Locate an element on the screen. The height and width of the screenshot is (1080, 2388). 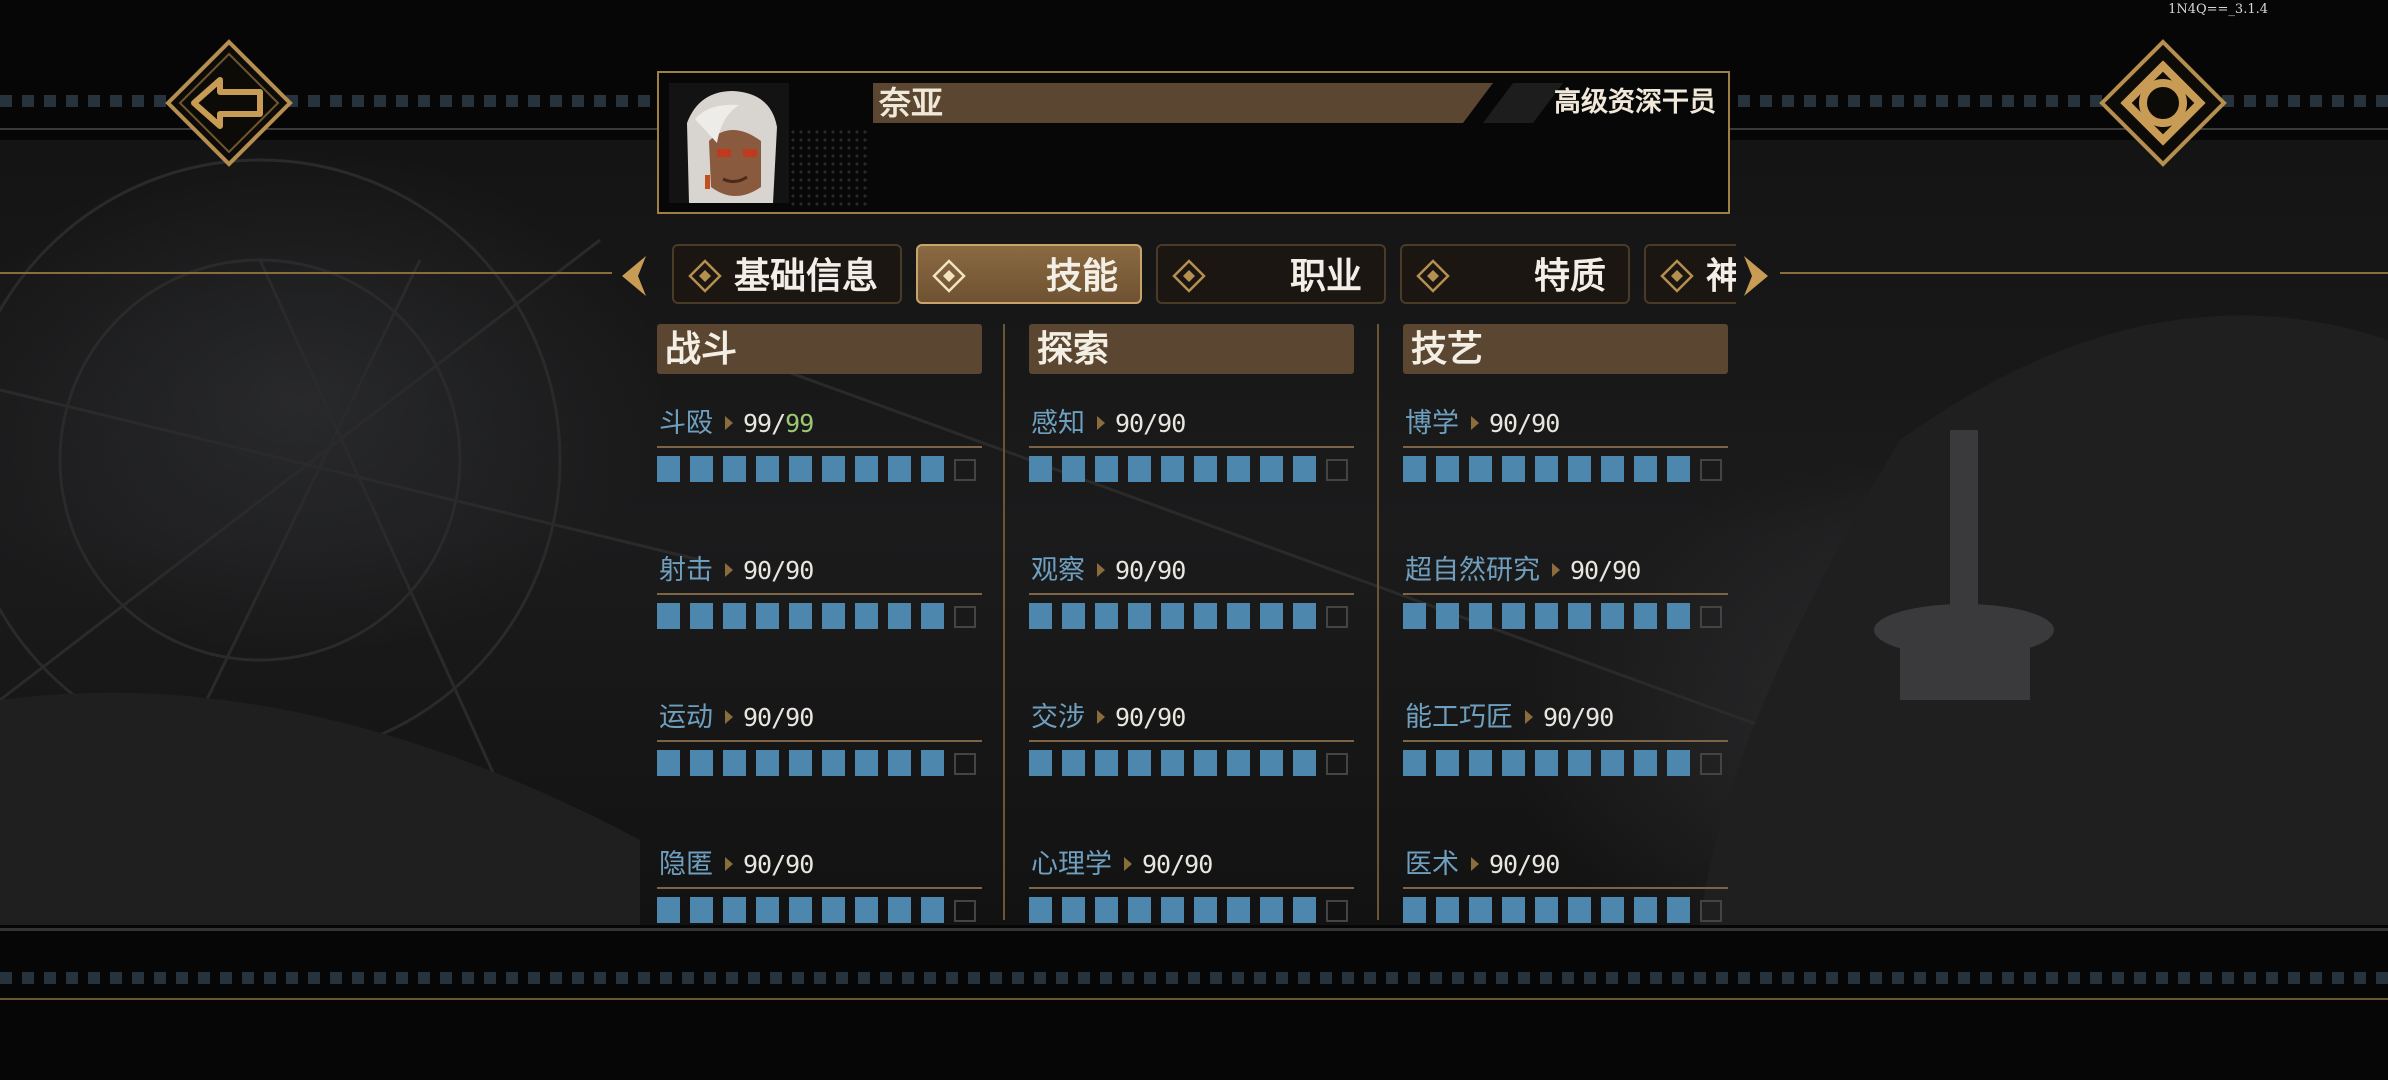
skill-label: 观察 90/90 is located at coordinates (1108, 571).